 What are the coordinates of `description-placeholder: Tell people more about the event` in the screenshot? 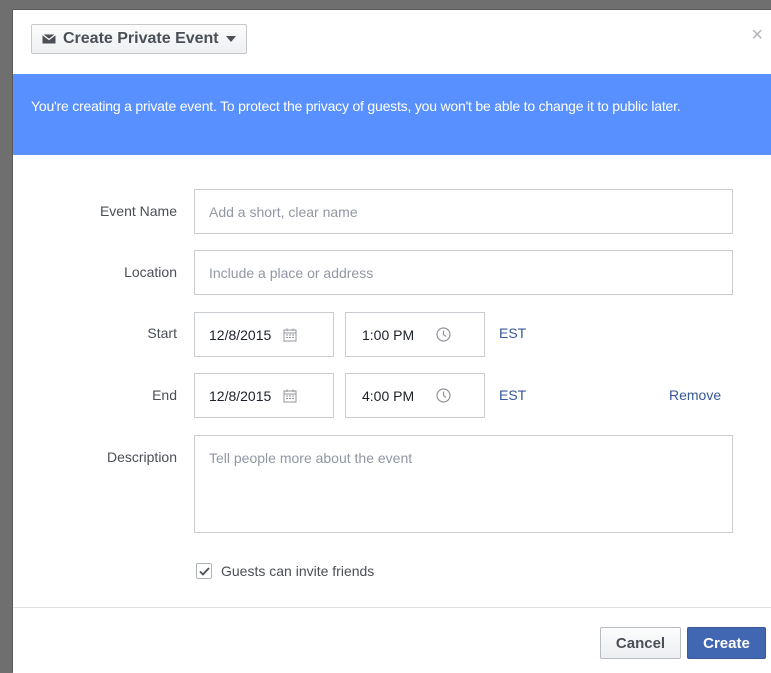 It's located at (311, 458).